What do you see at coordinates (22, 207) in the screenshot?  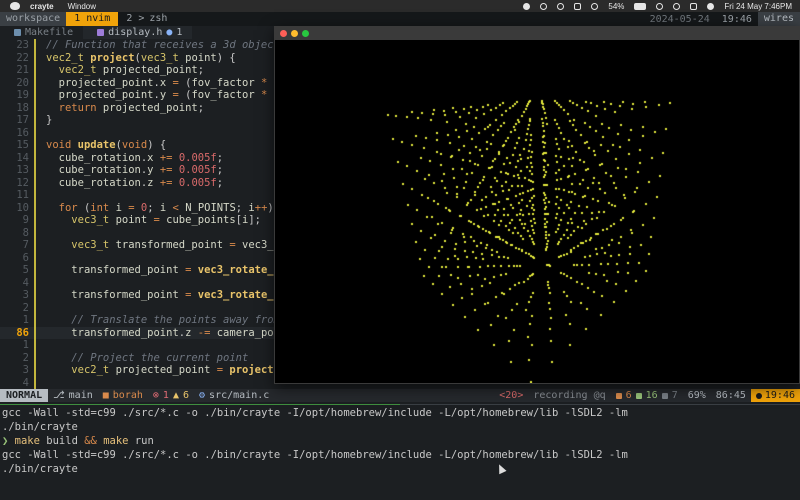 I see `line-number: 10` at bounding box center [22, 207].